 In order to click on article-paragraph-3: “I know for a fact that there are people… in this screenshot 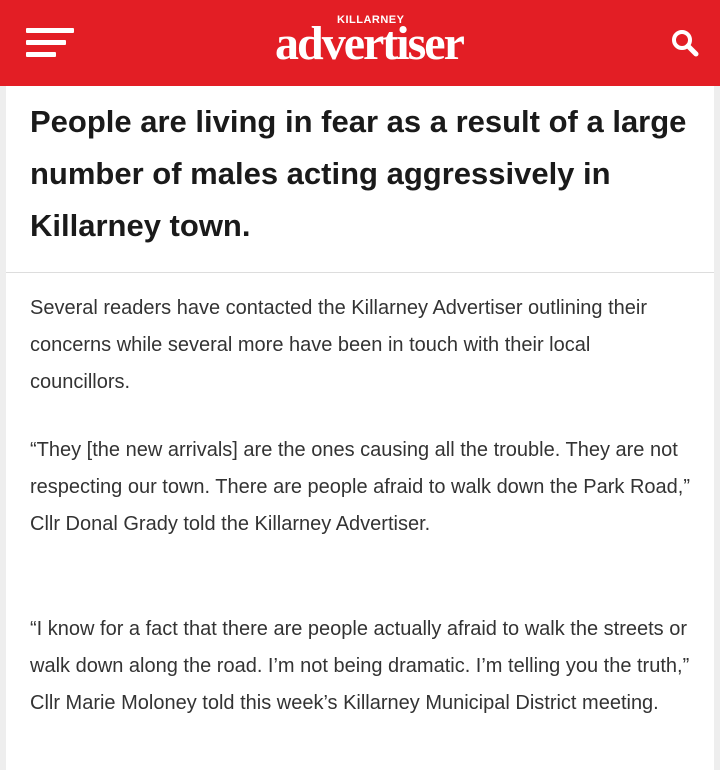, I will do `click(360, 666)`.